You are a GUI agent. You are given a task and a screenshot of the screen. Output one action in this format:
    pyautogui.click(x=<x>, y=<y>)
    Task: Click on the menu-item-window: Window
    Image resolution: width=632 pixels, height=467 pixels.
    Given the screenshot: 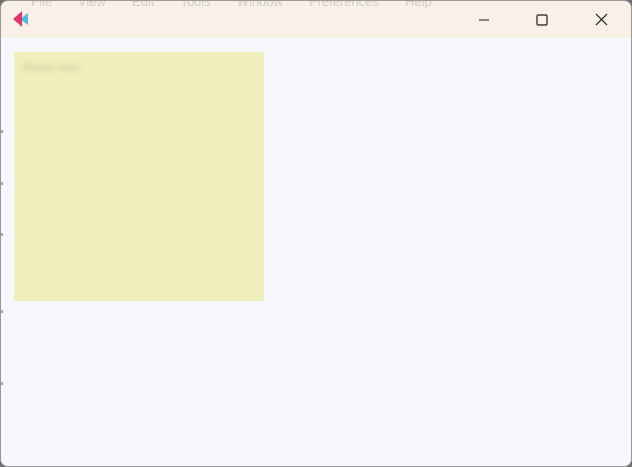 What is the action you would take?
    pyautogui.click(x=260, y=5)
    